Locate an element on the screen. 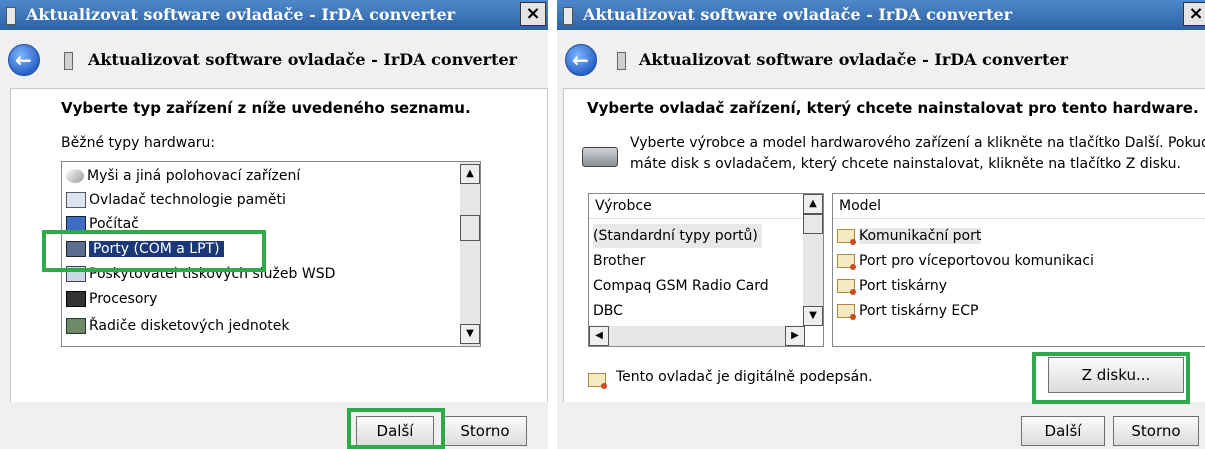  manufacturer-column-header: Výrobce is located at coordinates (696, 206).